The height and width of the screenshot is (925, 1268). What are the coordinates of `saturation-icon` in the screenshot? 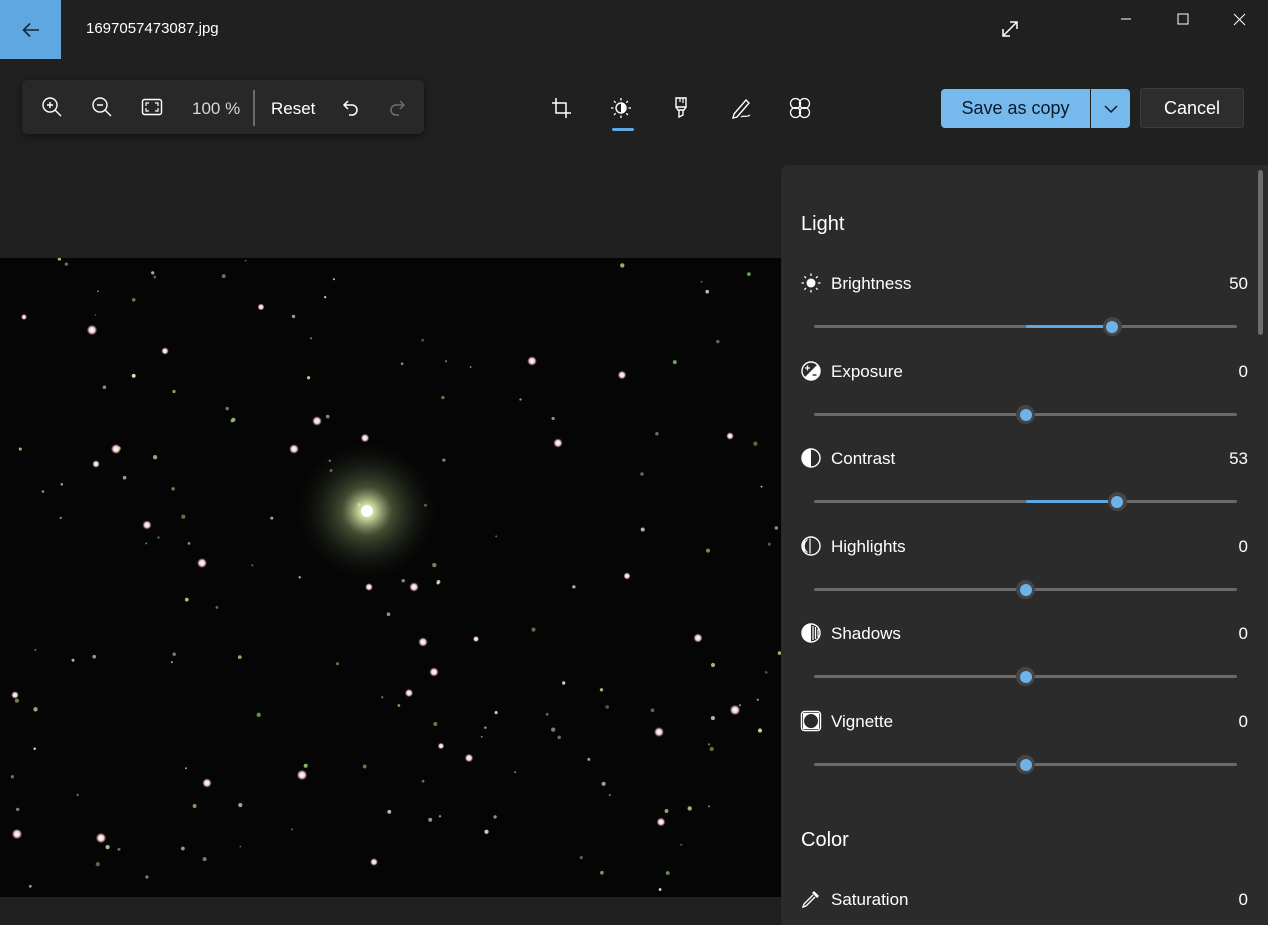 It's located at (811, 899).